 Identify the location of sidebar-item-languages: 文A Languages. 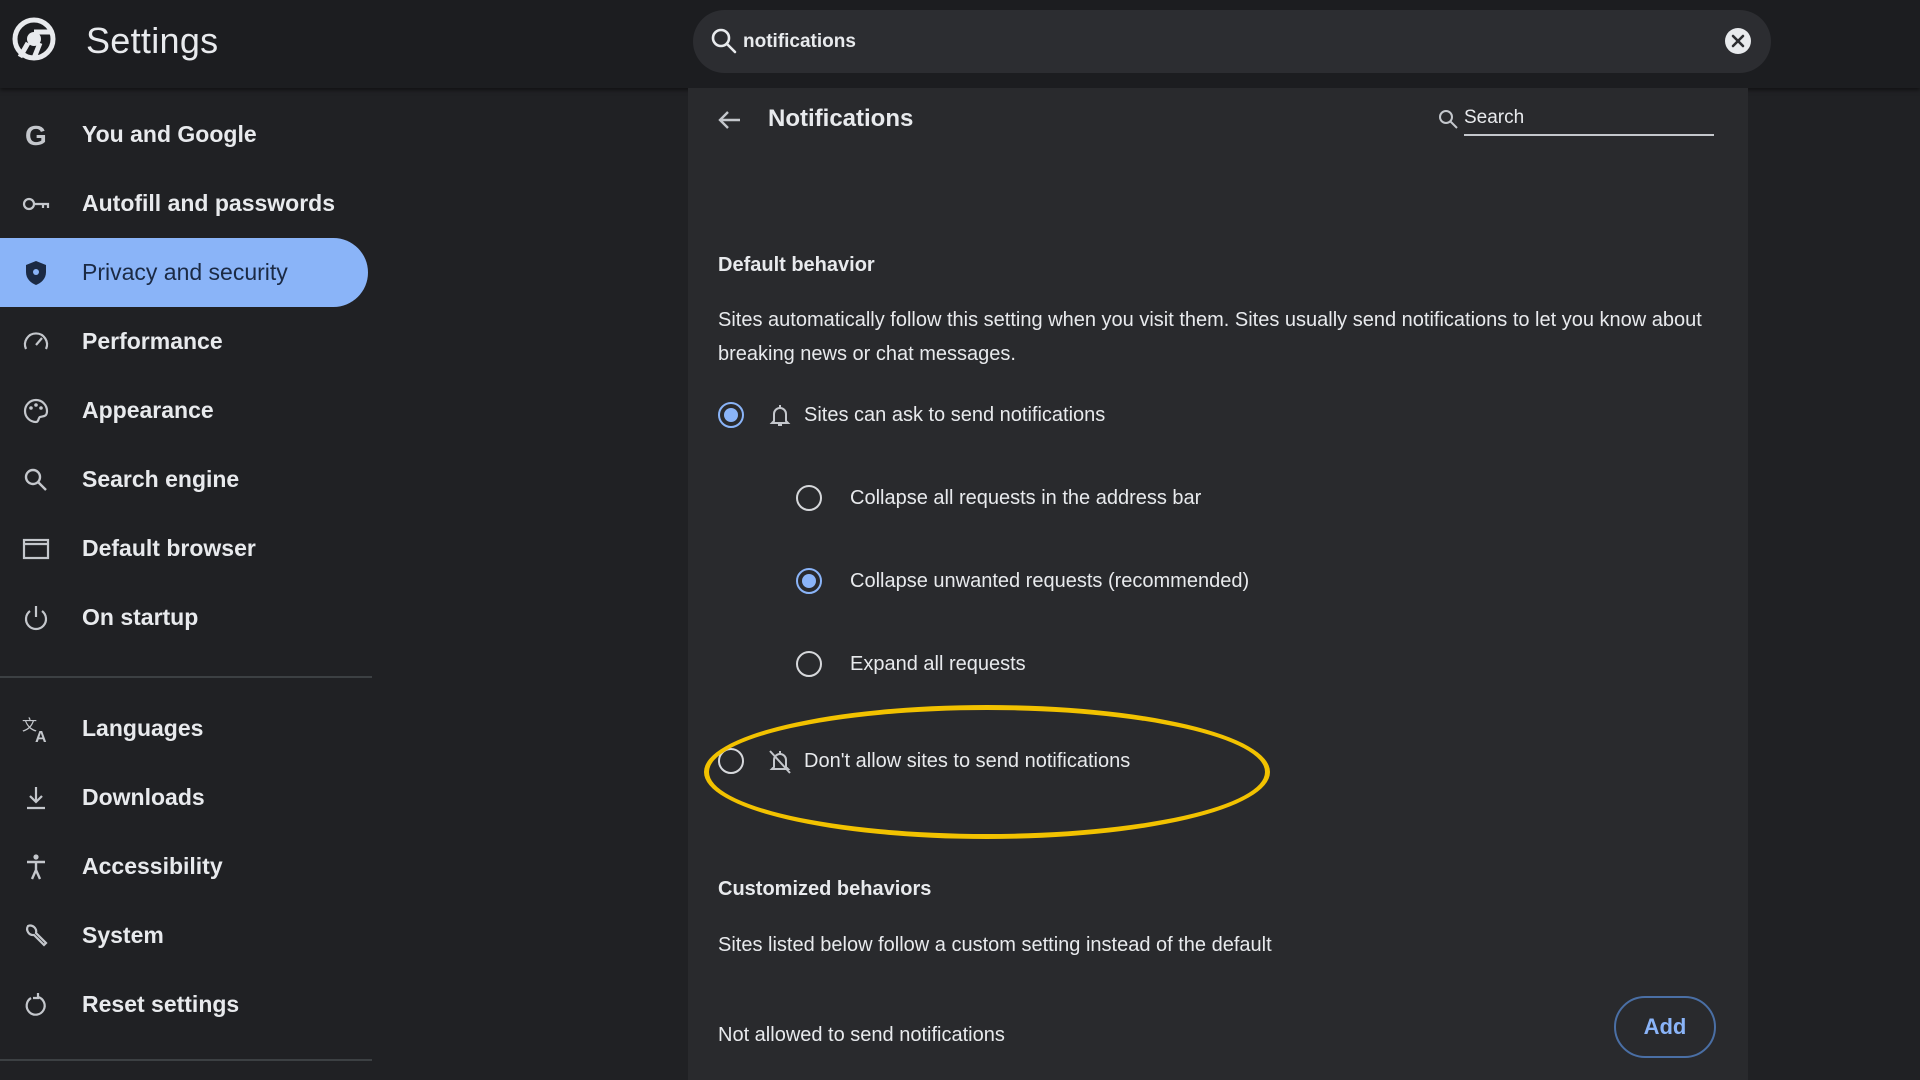
(184, 728).